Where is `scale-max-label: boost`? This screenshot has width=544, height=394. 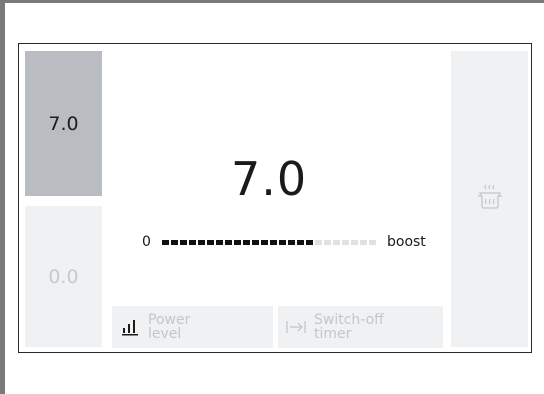
scale-max-label: boost is located at coordinates (406, 242).